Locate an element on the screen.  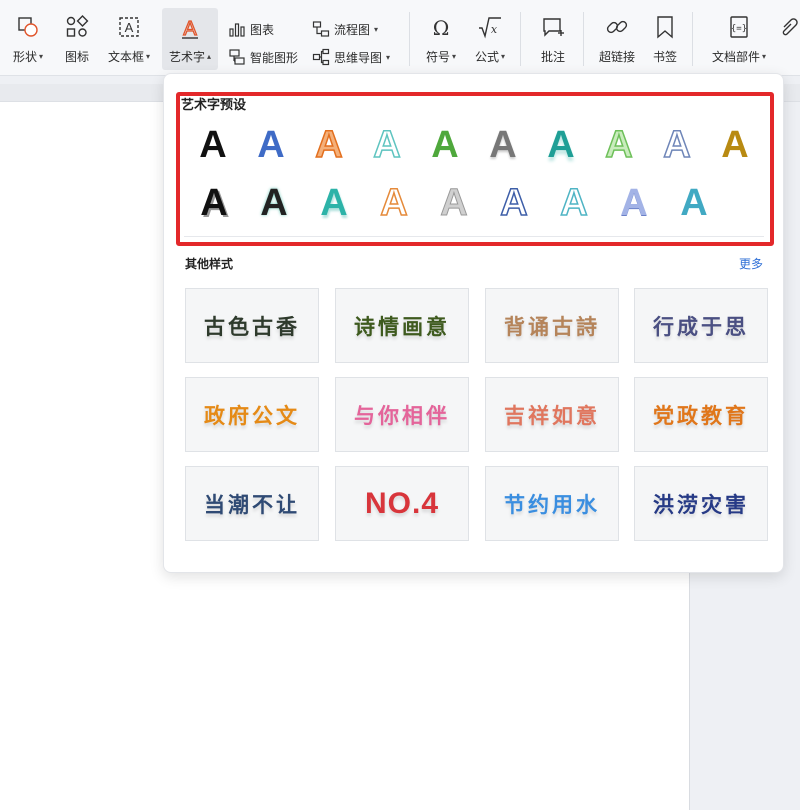
svg-text: x is located at coordinates (494, 29).